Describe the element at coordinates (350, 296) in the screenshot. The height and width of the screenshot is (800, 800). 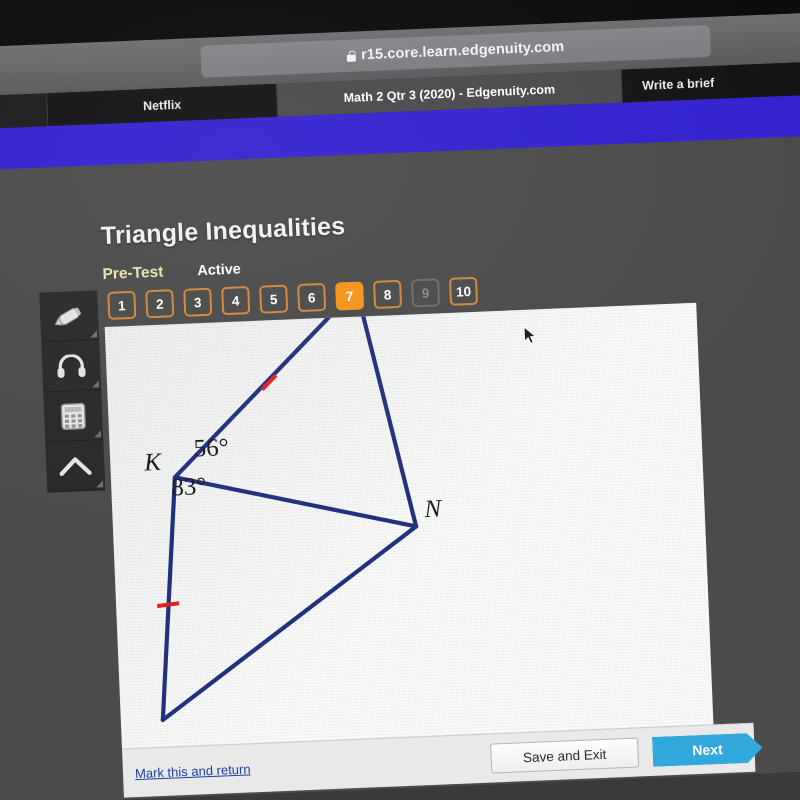
I see `question-button-7: 7` at that location.